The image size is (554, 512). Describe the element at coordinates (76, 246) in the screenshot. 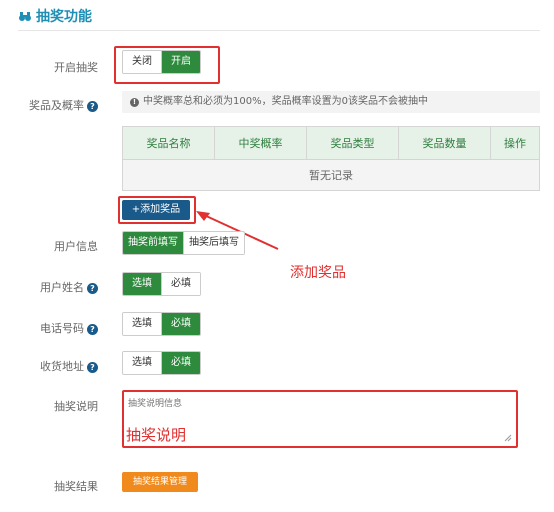

I see `user-info-label: 用户信息` at that location.